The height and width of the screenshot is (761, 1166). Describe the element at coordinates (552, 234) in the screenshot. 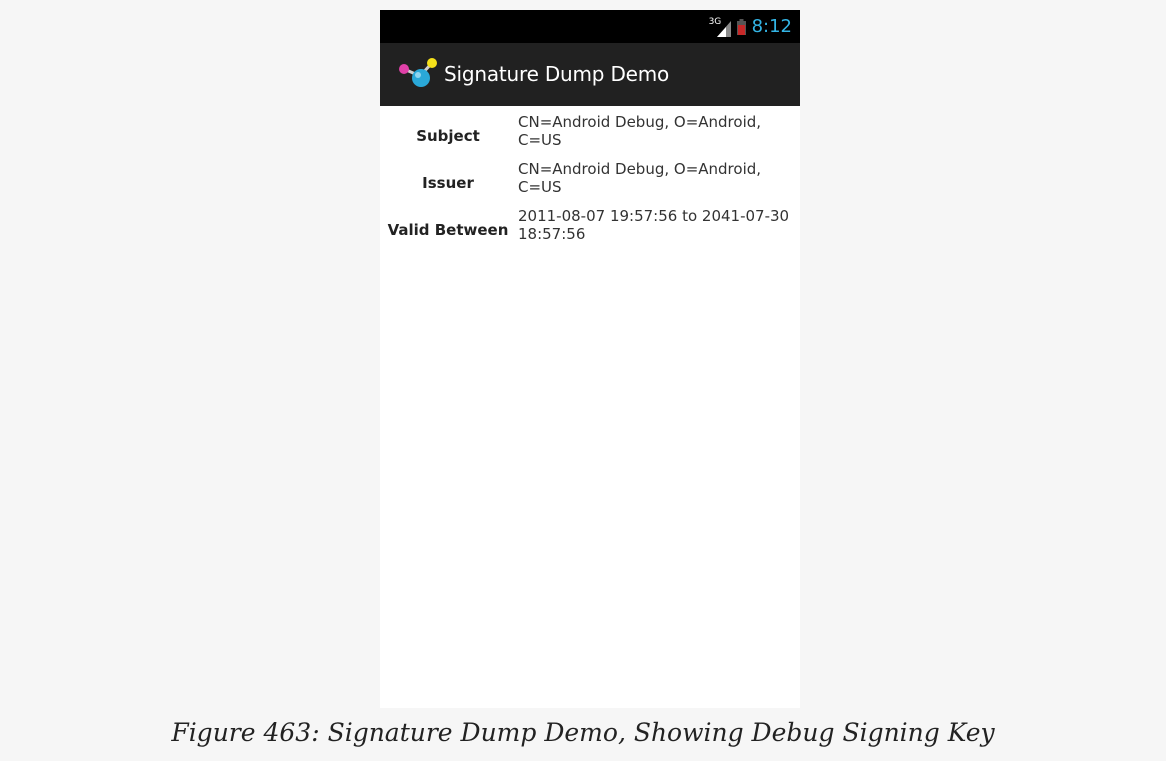

I see `valid-between-value-line2: 18:57:56` at that location.